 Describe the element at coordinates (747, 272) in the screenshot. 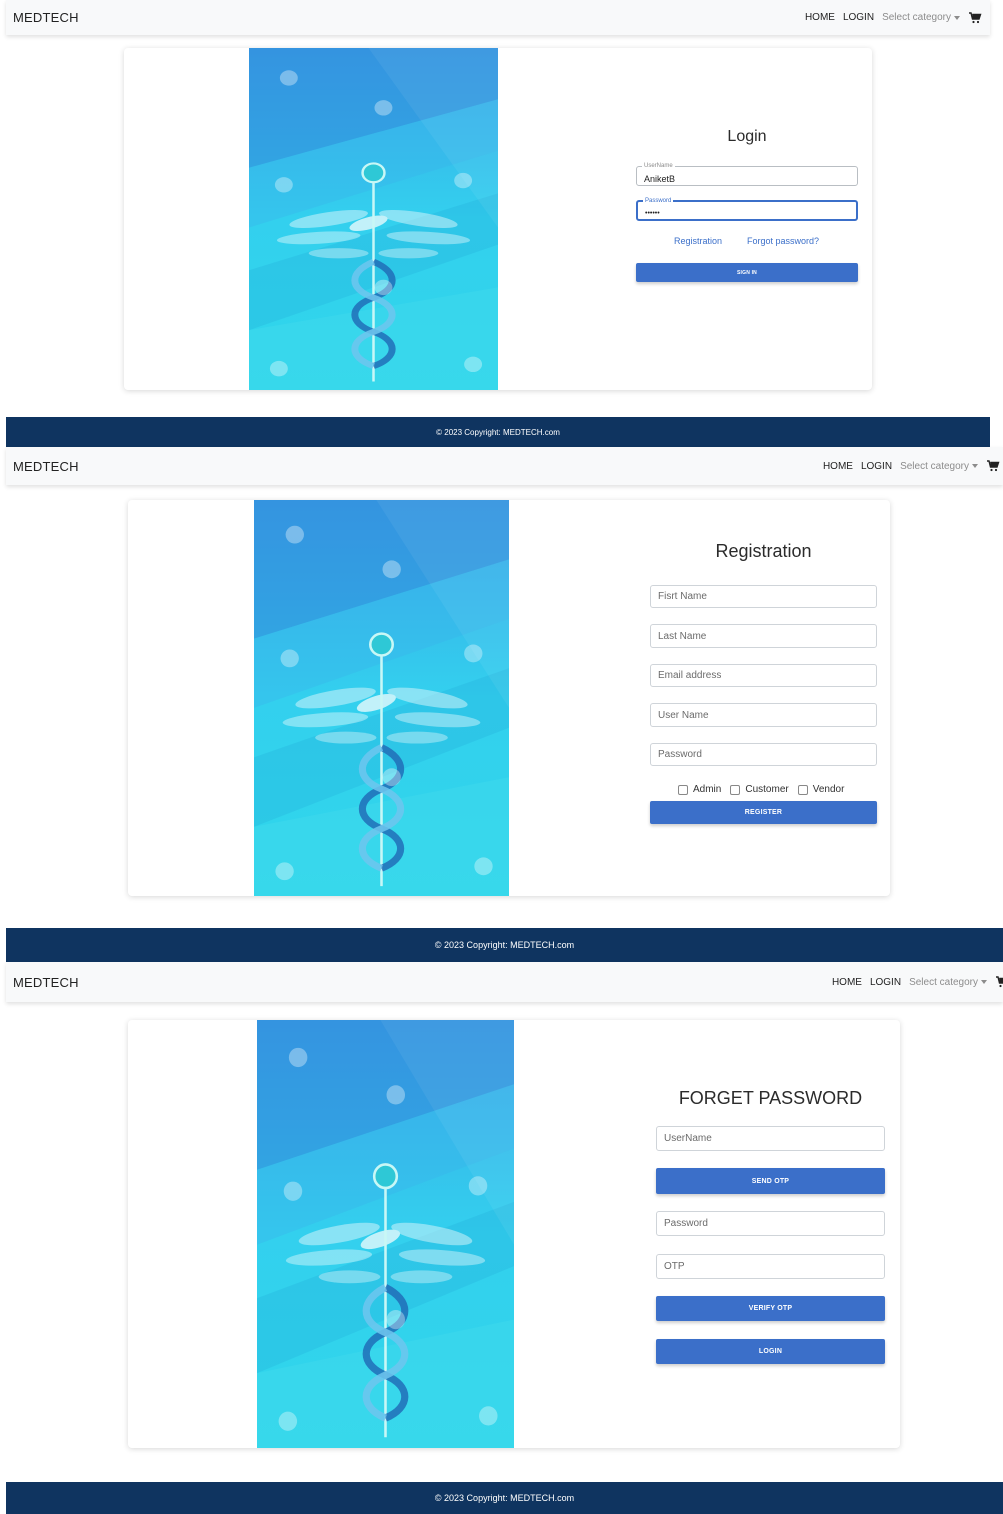

I see `sign-in-button: SIGN IN` at that location.